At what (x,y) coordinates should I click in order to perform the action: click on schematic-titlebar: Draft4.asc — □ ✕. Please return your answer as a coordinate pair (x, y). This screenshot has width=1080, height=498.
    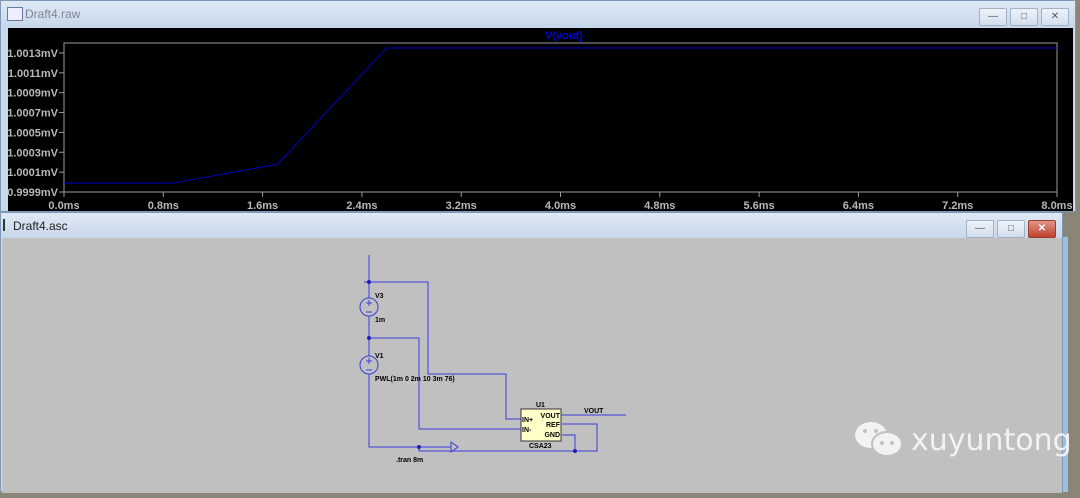
    Looking at the image, I should click on (531, 226).